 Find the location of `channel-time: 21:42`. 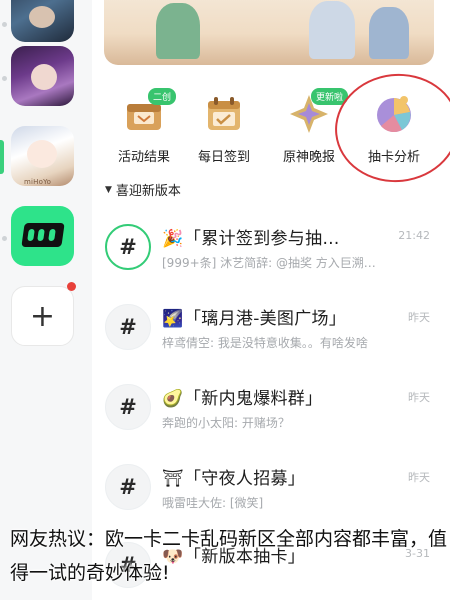

channel-time: 21:42 is located at coordinates (414, 235).